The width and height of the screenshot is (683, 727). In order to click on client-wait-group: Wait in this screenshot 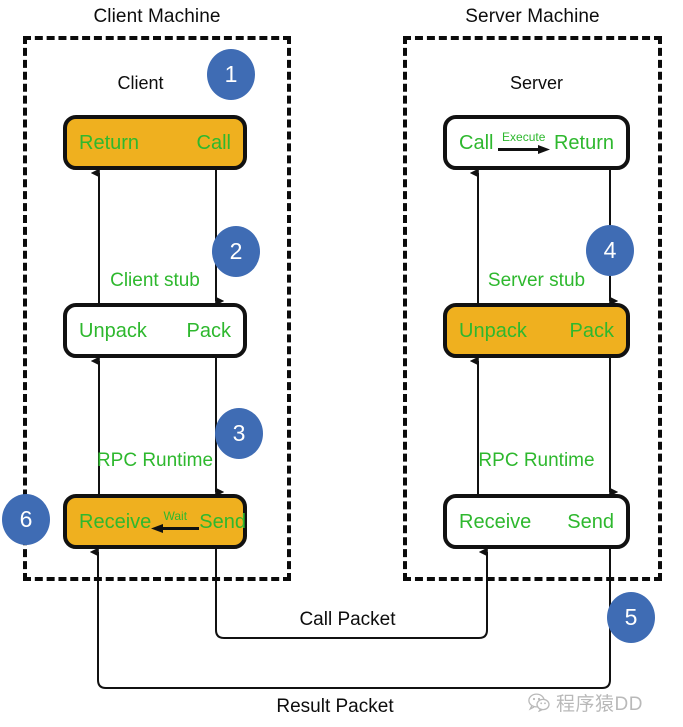, I will do `click(175, 521)`.